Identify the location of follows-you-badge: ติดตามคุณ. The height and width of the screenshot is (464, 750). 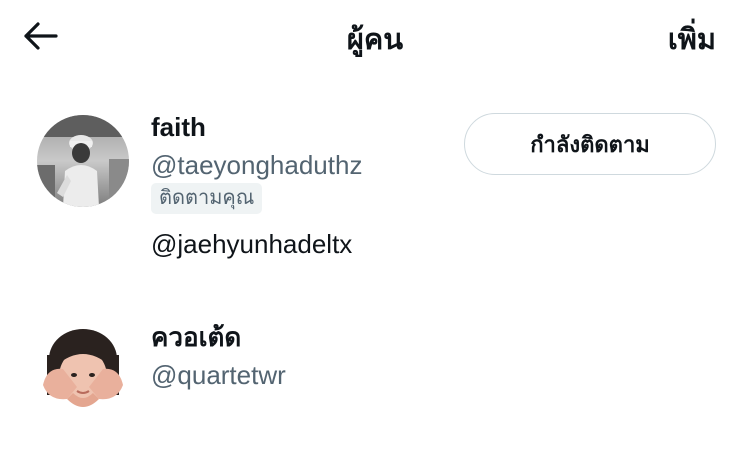
(207, 198).